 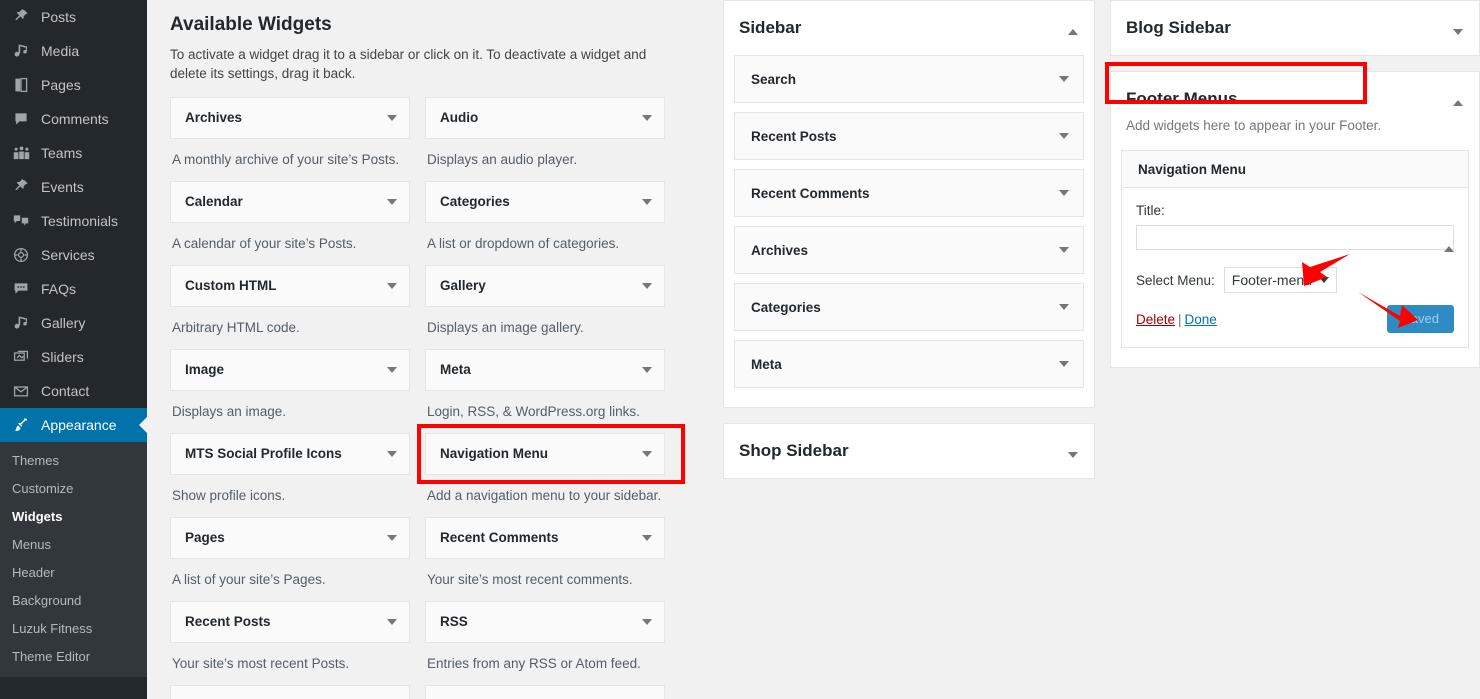 I want to click on navigation-menu-widget-header: Navigation Menu, so click(x=1295, y=201).